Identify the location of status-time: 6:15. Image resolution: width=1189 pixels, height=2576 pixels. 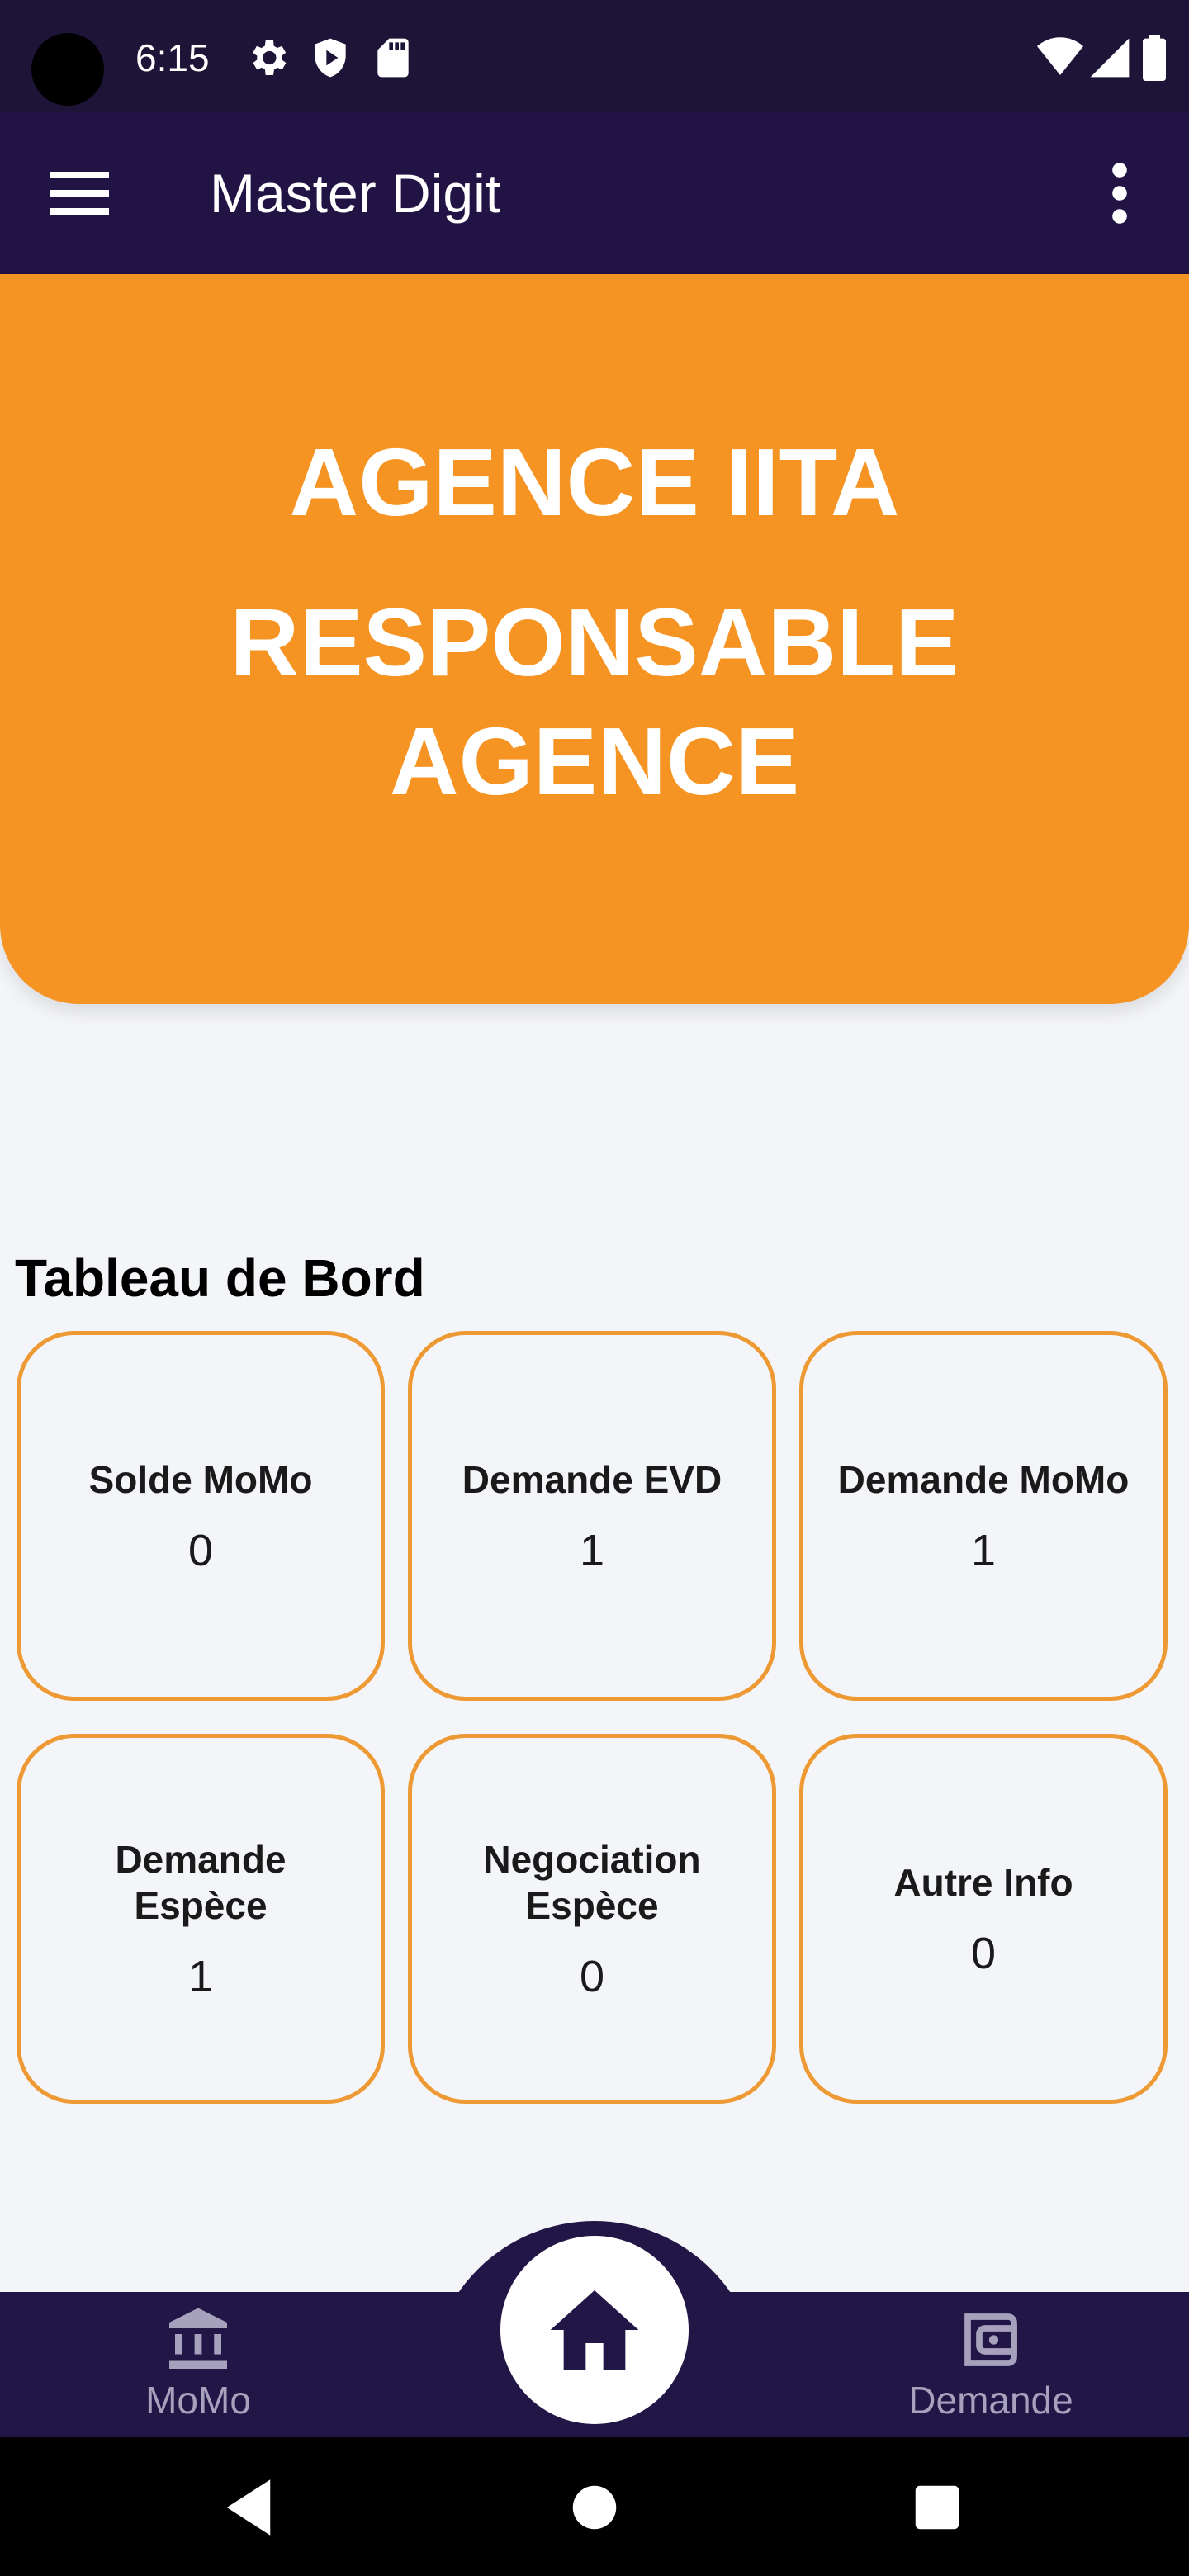
(172, 57).